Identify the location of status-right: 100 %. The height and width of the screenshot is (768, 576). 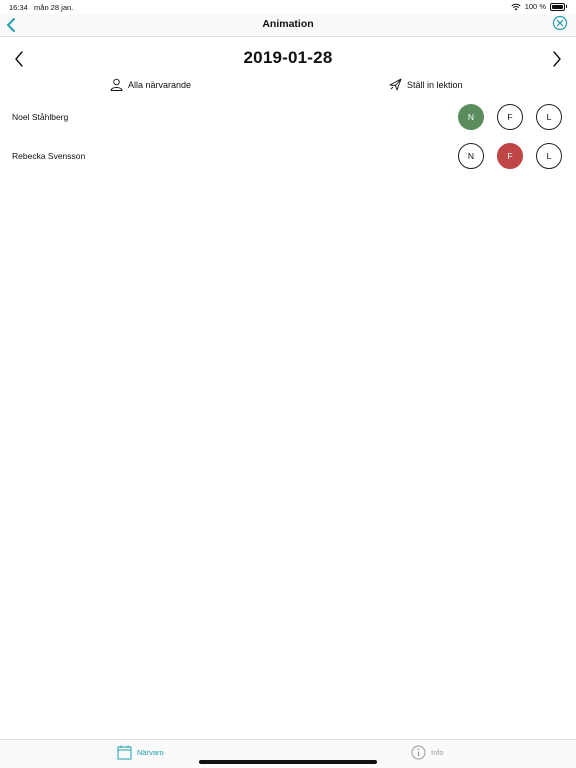
(539, 6).